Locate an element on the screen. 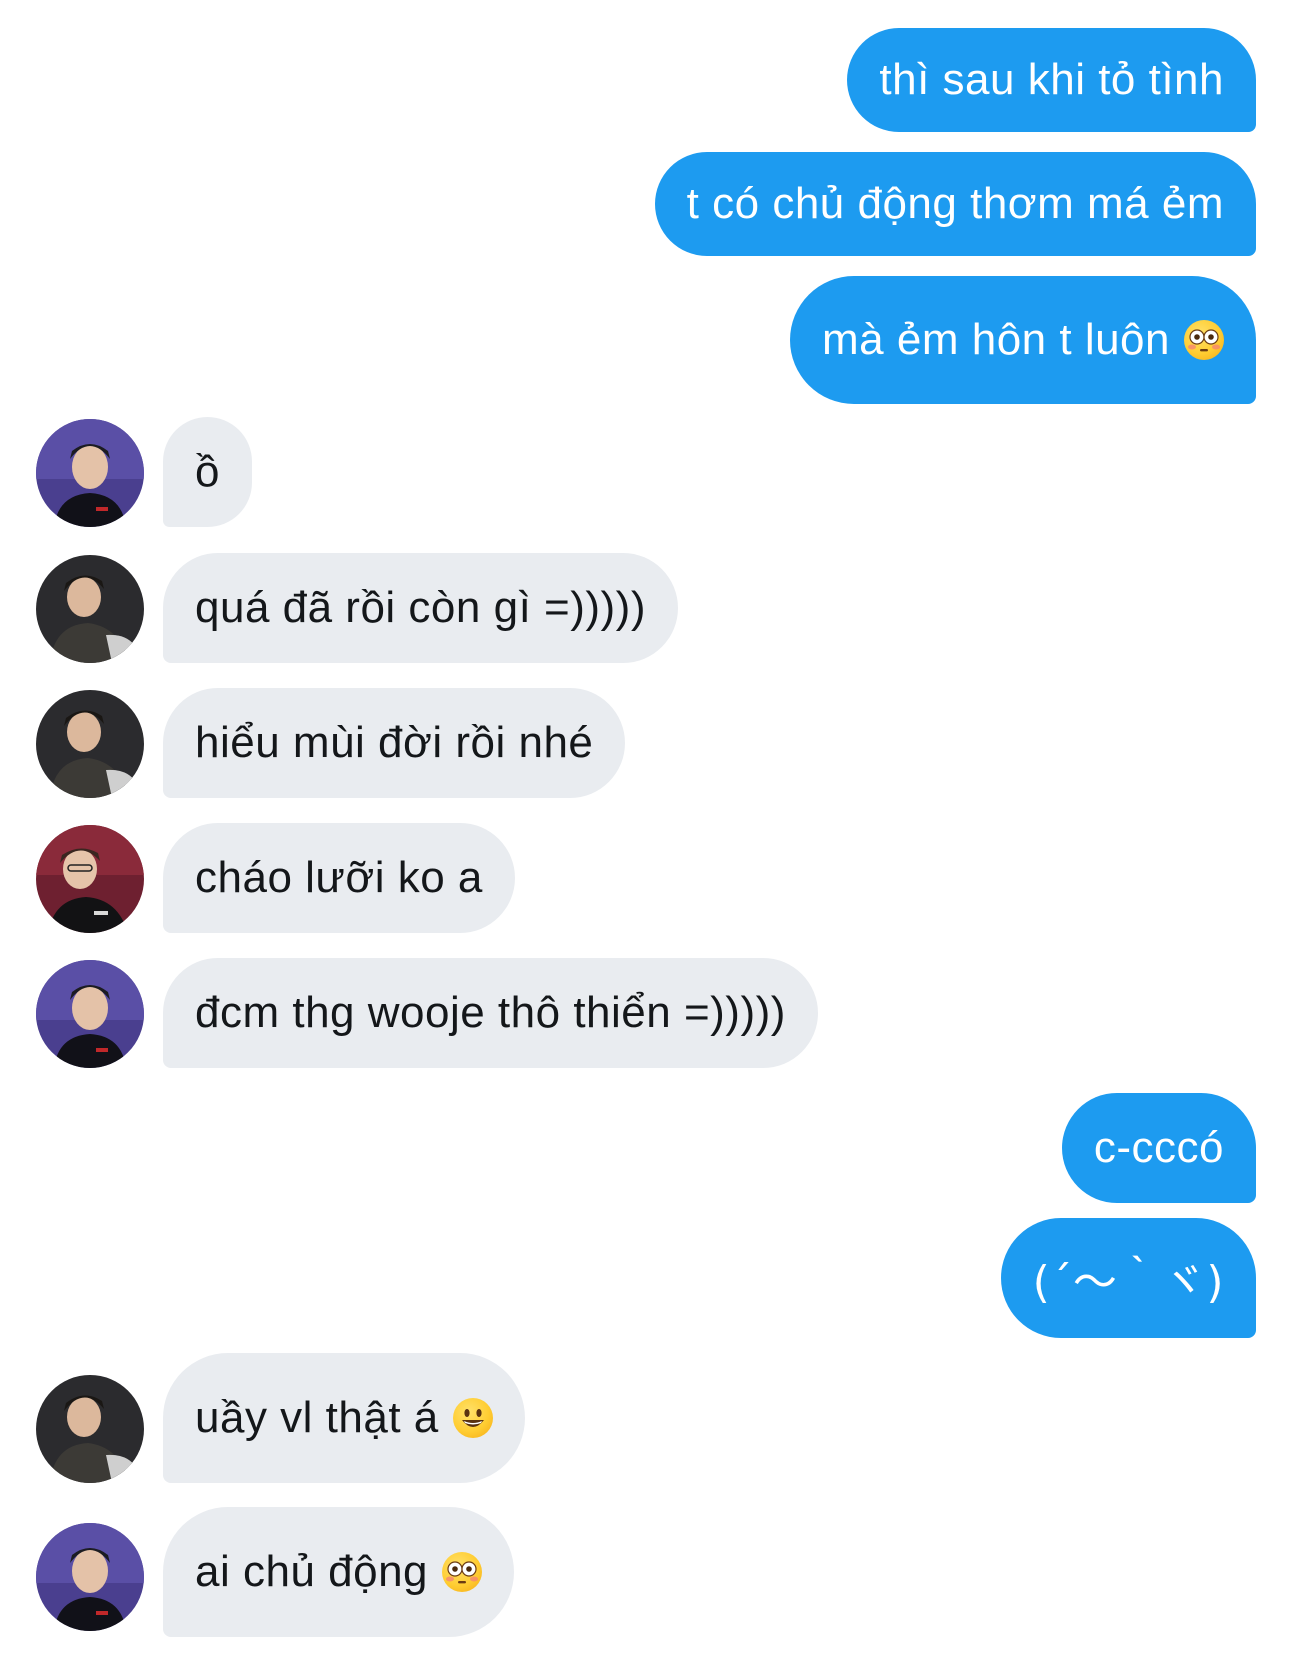  message-bubble-outgoing: t có chủ động thơm má ẻm is located at coordinates (955, 204).